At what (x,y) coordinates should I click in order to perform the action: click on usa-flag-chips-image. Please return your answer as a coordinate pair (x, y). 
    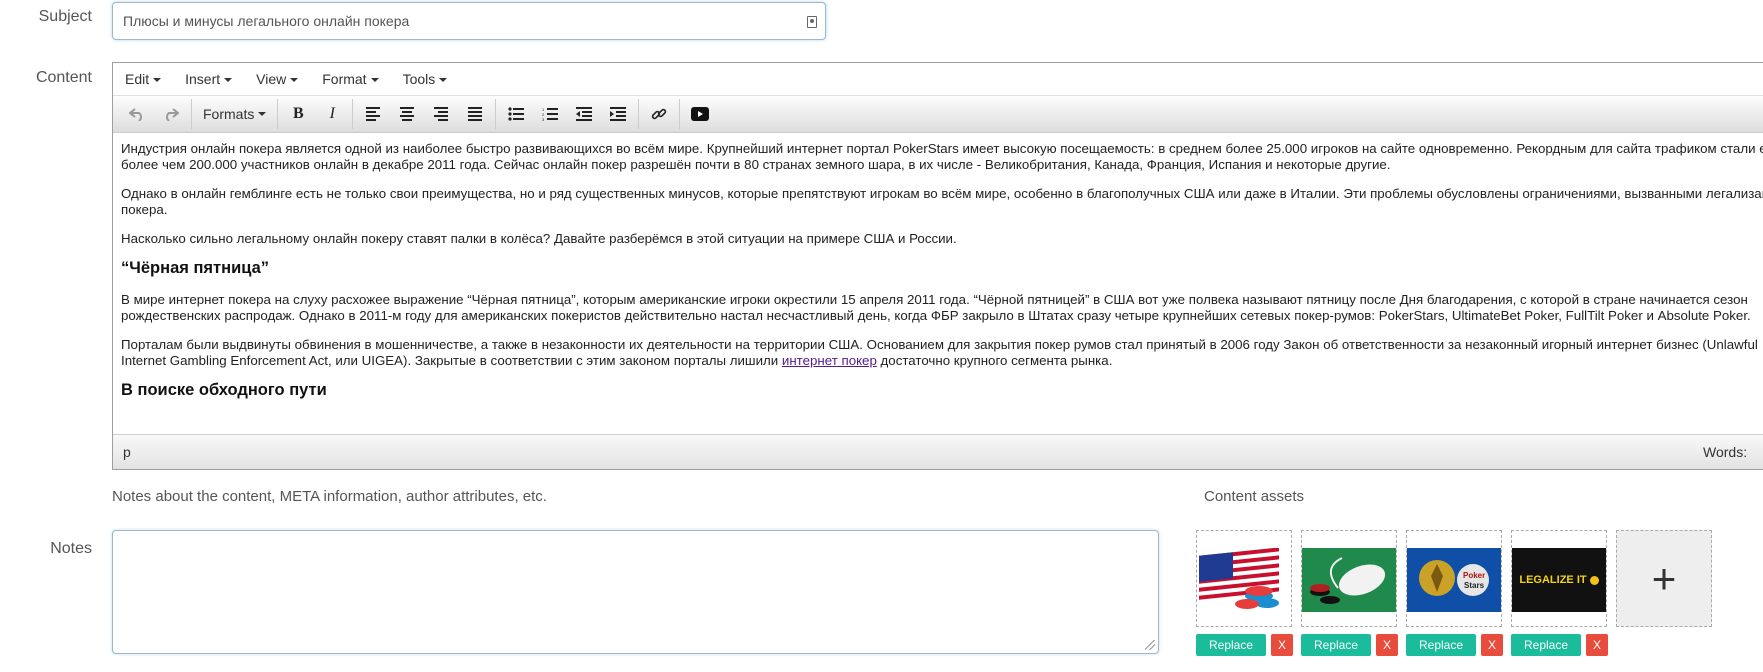
    Looking at the image, I should click on (1244, 580).